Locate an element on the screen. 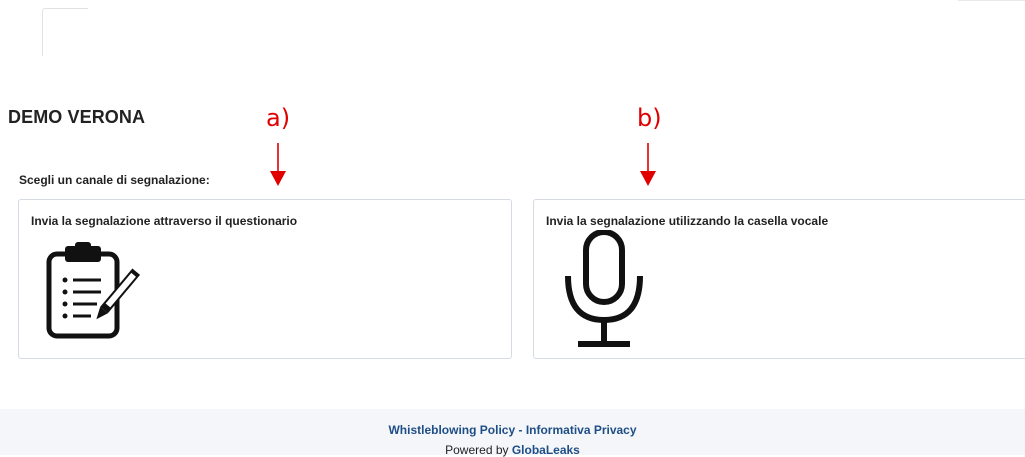 The width and height of the screenshot is (1025, 457). microphone-icon is located at coordinates (604, 288).